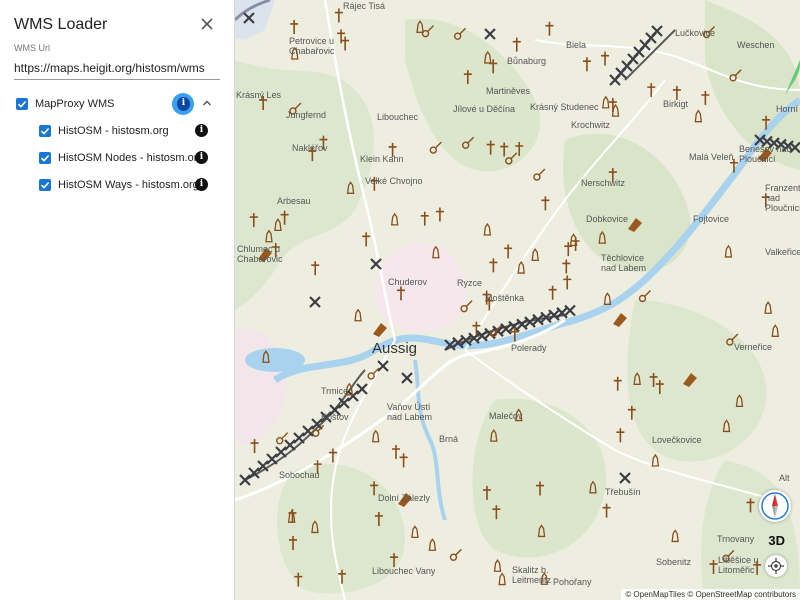 This screenshot has height=600, width=800. I want to click on collapse-button, so click(207, 103).